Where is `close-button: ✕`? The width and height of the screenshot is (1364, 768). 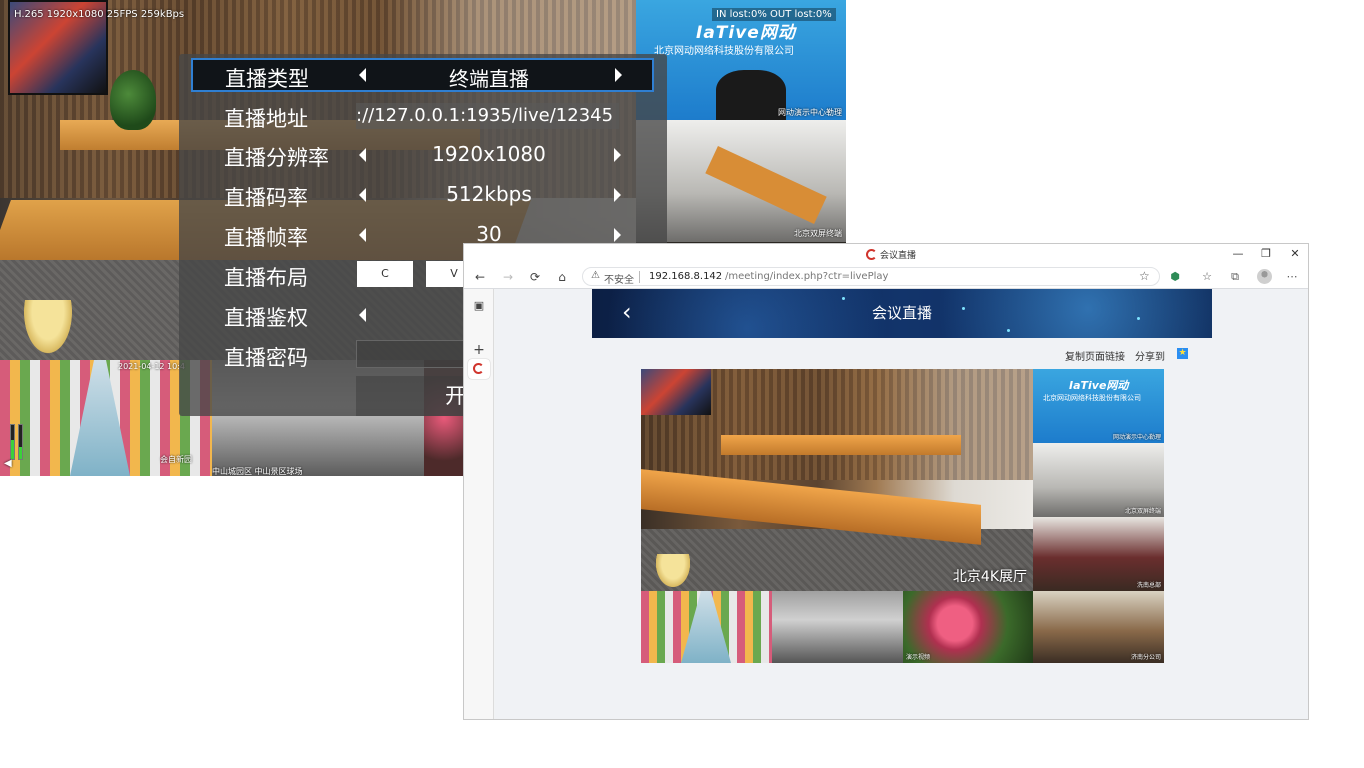
close-button: ✕ is located at coordinates (1295, 254).